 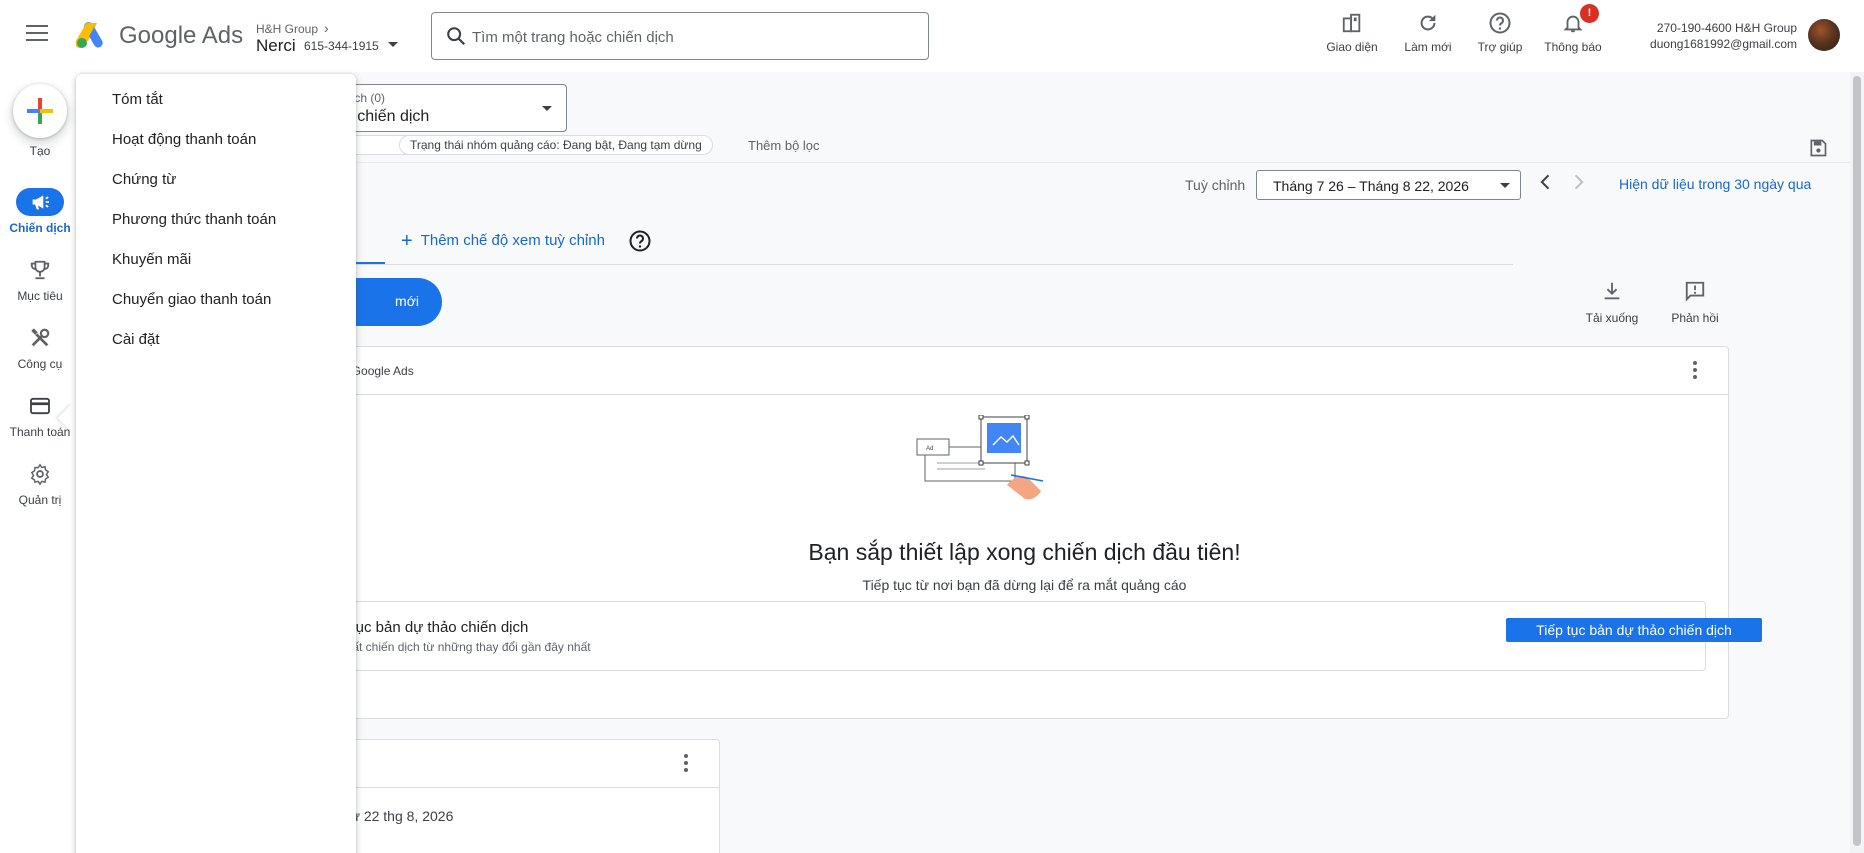 I want to click on google-ads-logo, so click(x=89, y=35).